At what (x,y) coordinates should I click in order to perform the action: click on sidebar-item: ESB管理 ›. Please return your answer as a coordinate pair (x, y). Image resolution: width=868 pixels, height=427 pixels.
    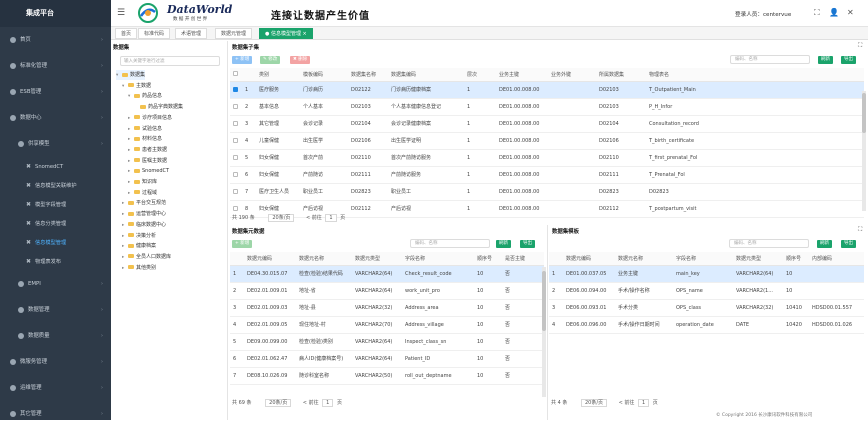
    Looking at the image, I should click on (55, 92).